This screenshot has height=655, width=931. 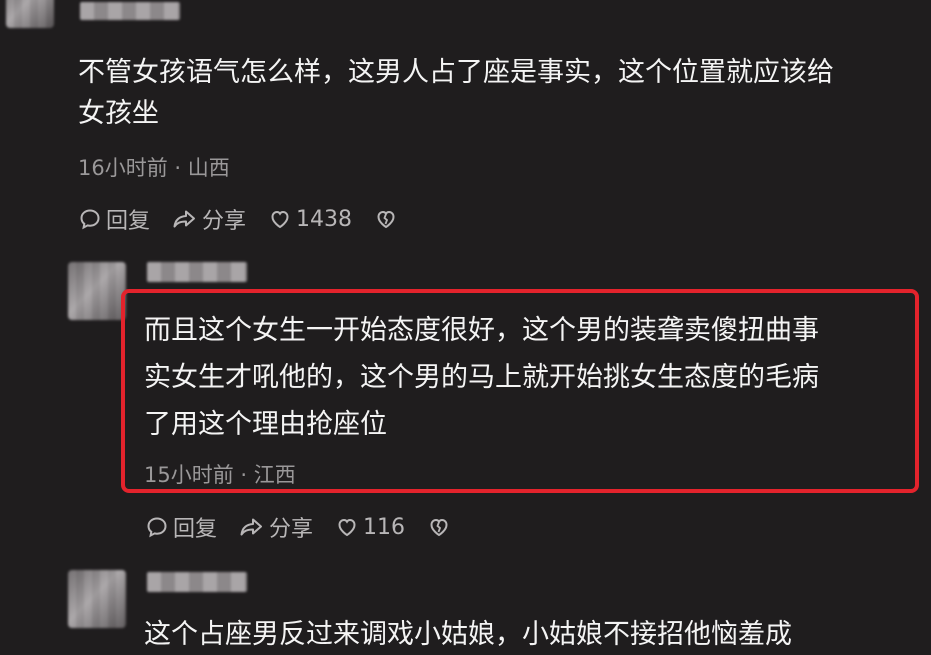 I want to click on comment-actions: 回复 分享 116, so click(x=311, y=527).